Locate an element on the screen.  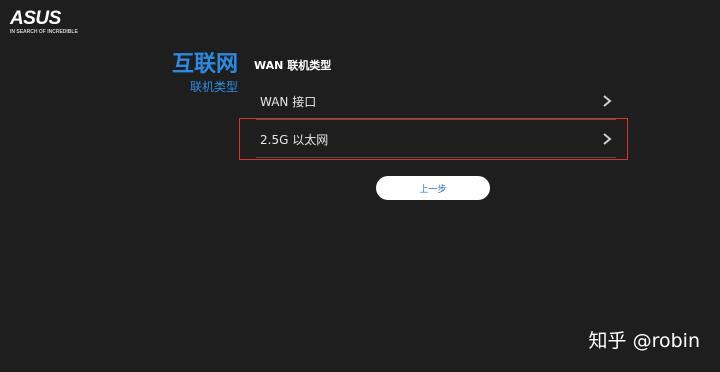
selection-highlight-box is located at coordinates (433, 139).